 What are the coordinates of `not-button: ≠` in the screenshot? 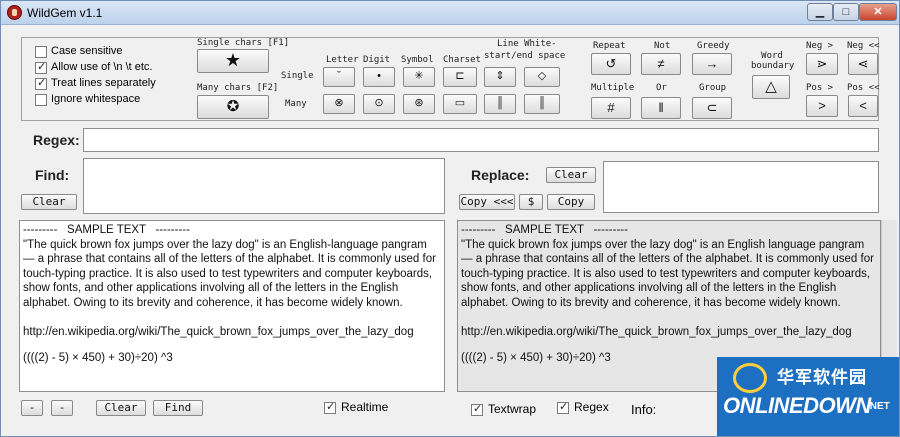 It's located at (661, 64).